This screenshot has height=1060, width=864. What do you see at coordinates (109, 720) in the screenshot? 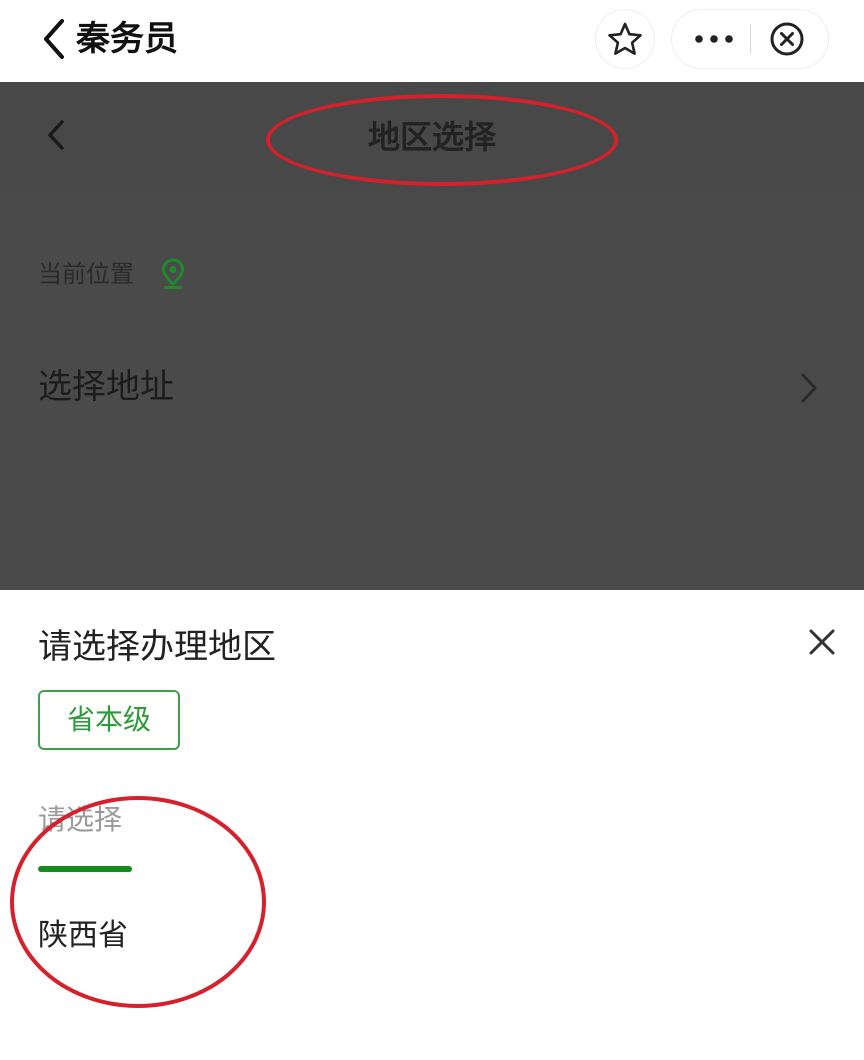
I see `province-level-tag: 省本级` at bounding box center [109, 720].